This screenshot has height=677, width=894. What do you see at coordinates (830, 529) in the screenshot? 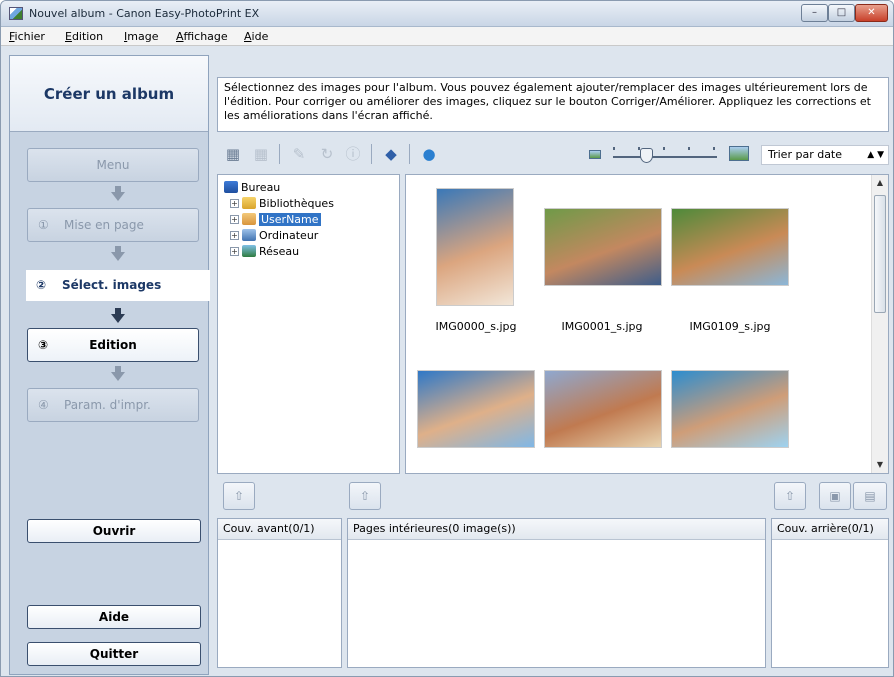
I see `back-cover-header: Couv. arrière(0/1)` at bounding box center [830, 529].